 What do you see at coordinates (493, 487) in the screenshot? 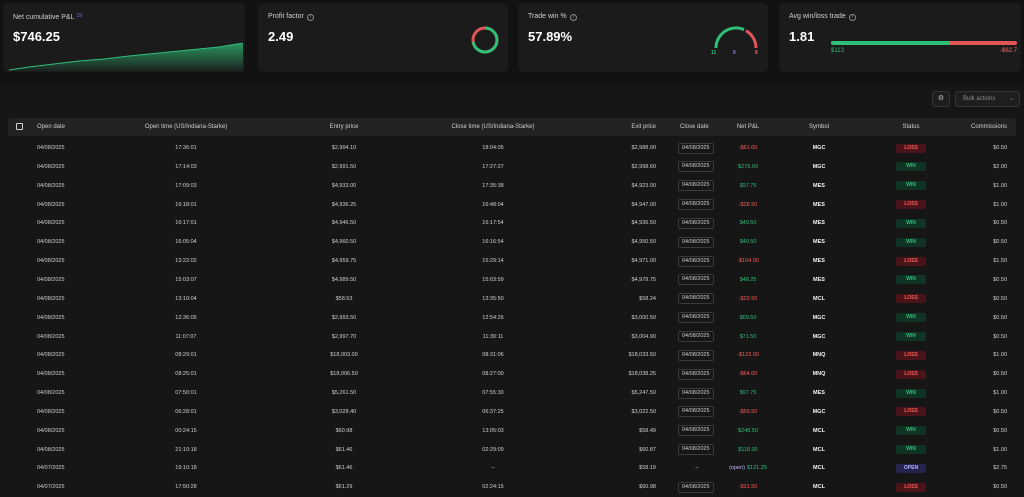
I see `close-time-cell: 02:24:15` at bounding box center [493, 487].